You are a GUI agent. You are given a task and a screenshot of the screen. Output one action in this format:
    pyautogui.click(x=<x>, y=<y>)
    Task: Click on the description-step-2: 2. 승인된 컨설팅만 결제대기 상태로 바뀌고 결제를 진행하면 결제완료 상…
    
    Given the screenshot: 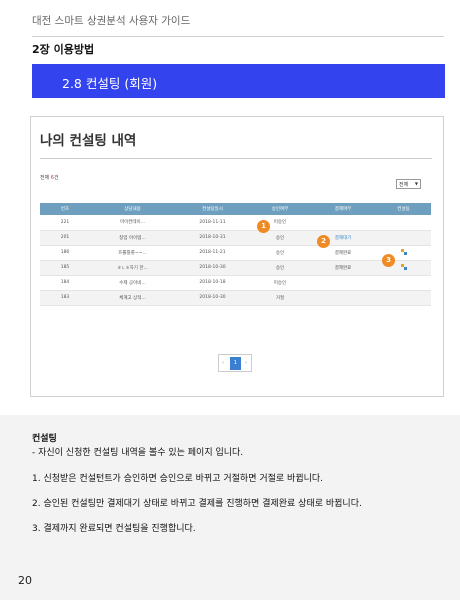 What is the action you would take?
    pyautogui.click(x=197, y=504)
    